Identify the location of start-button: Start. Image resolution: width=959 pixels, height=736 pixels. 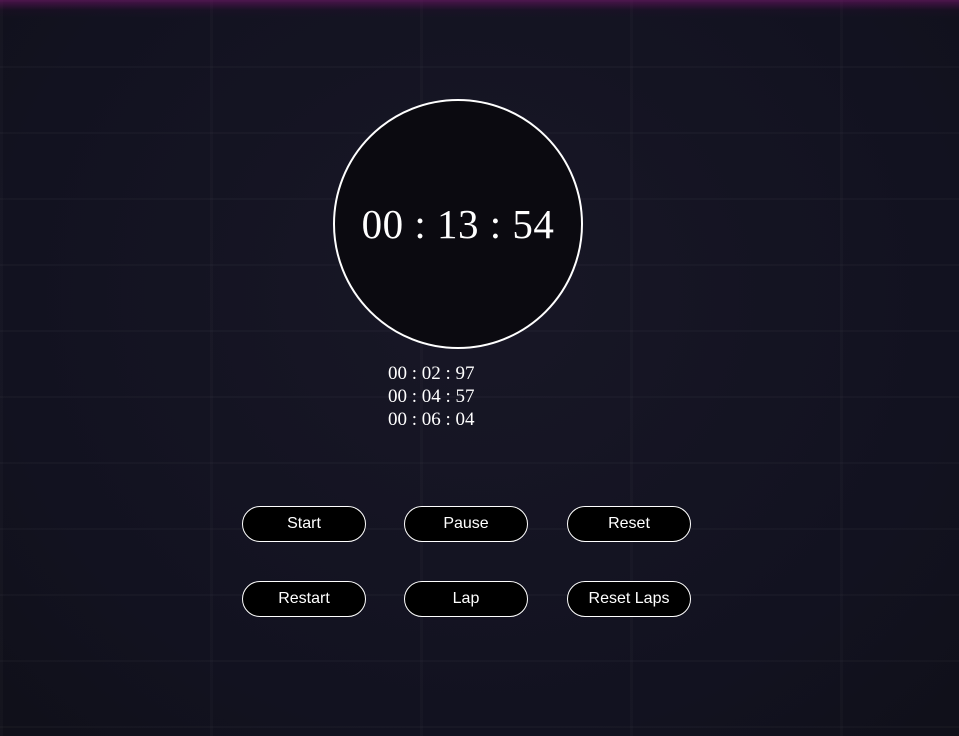
(304, 524).